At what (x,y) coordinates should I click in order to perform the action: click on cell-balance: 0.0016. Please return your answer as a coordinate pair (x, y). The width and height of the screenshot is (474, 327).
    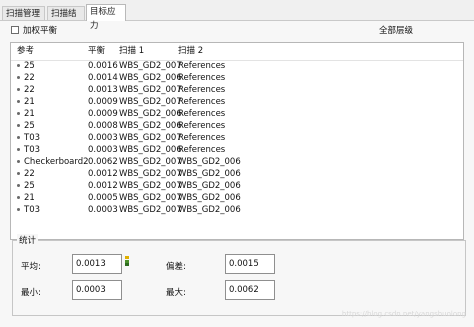
    Looking at the image, I should click on (103, 66).